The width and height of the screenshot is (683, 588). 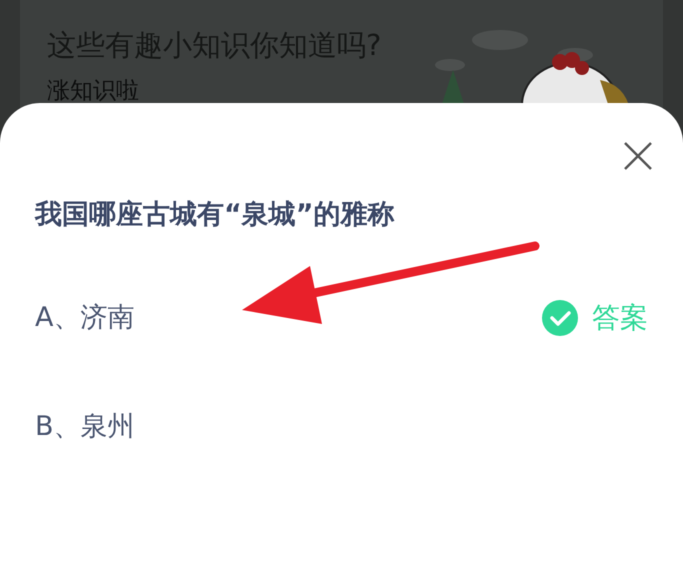 What do you see at coordinates (560, 318) in the screenshot?
I see `check-icon` at bounding box center [560, 318].